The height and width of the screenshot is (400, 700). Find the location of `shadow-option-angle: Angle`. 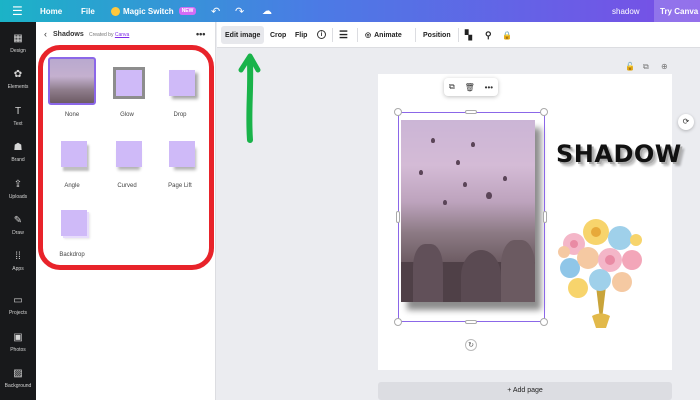

shadow-option-angle: Angle is located at coordinates (72, 160).